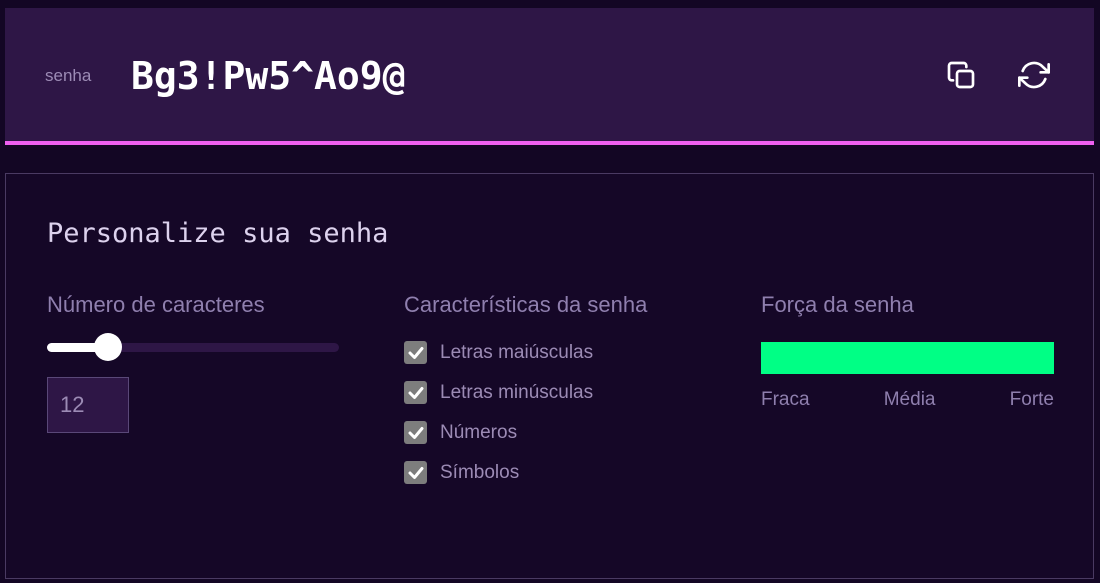  I want to click on checkbox-numbers: Números, so click(460, 432).